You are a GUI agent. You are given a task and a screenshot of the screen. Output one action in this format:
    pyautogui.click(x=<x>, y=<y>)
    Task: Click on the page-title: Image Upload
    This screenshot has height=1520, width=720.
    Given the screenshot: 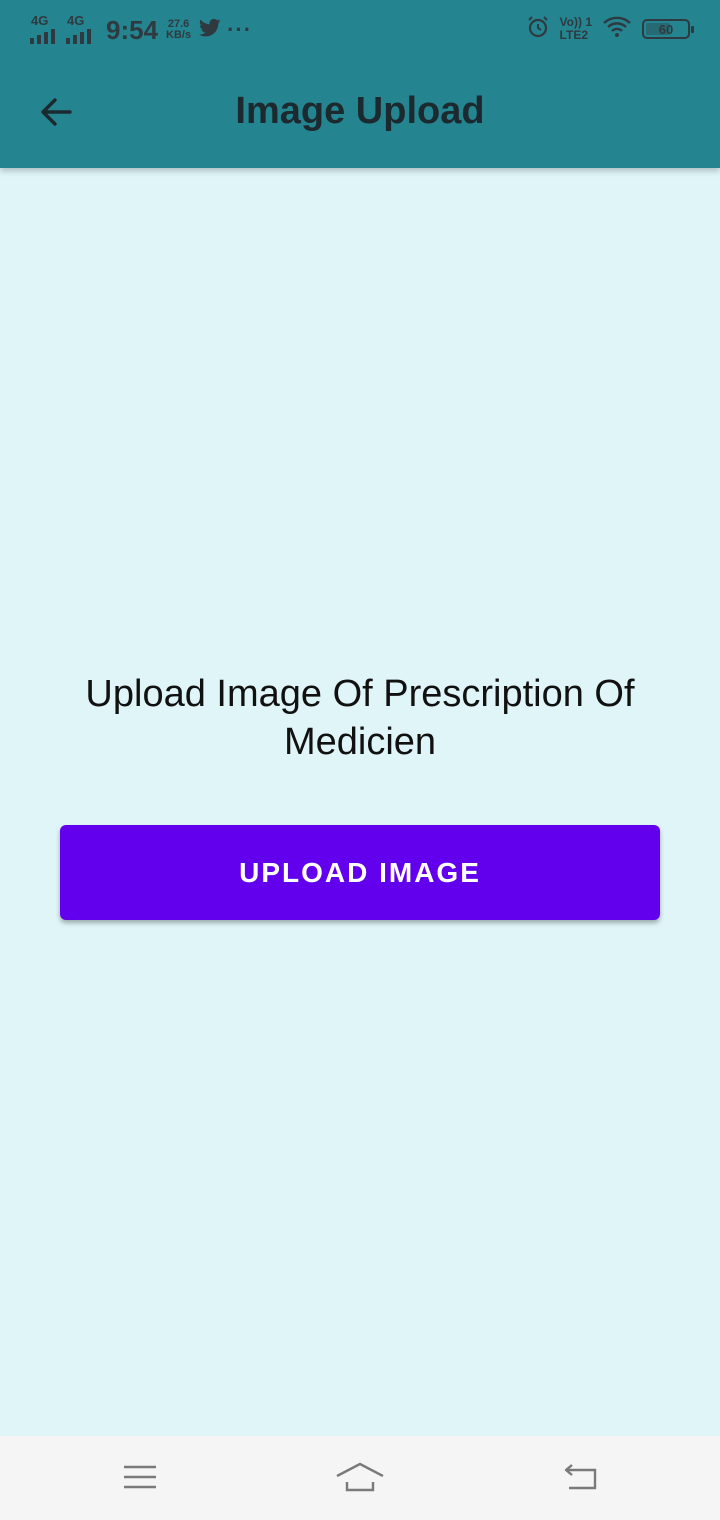 What is the action you would take?
    pyautogui.click(x=360, y=111)
    